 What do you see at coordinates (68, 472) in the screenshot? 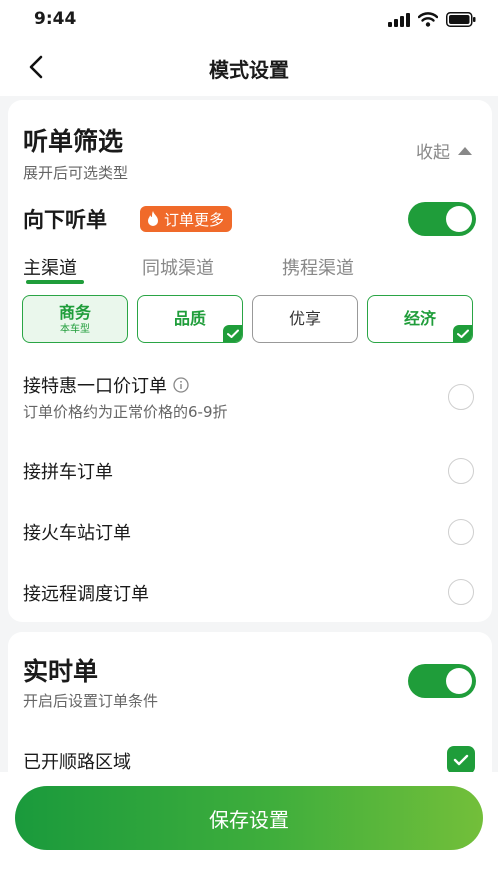
I see `option-carpool: 接拼车订单` at bounding box center [68, 472].